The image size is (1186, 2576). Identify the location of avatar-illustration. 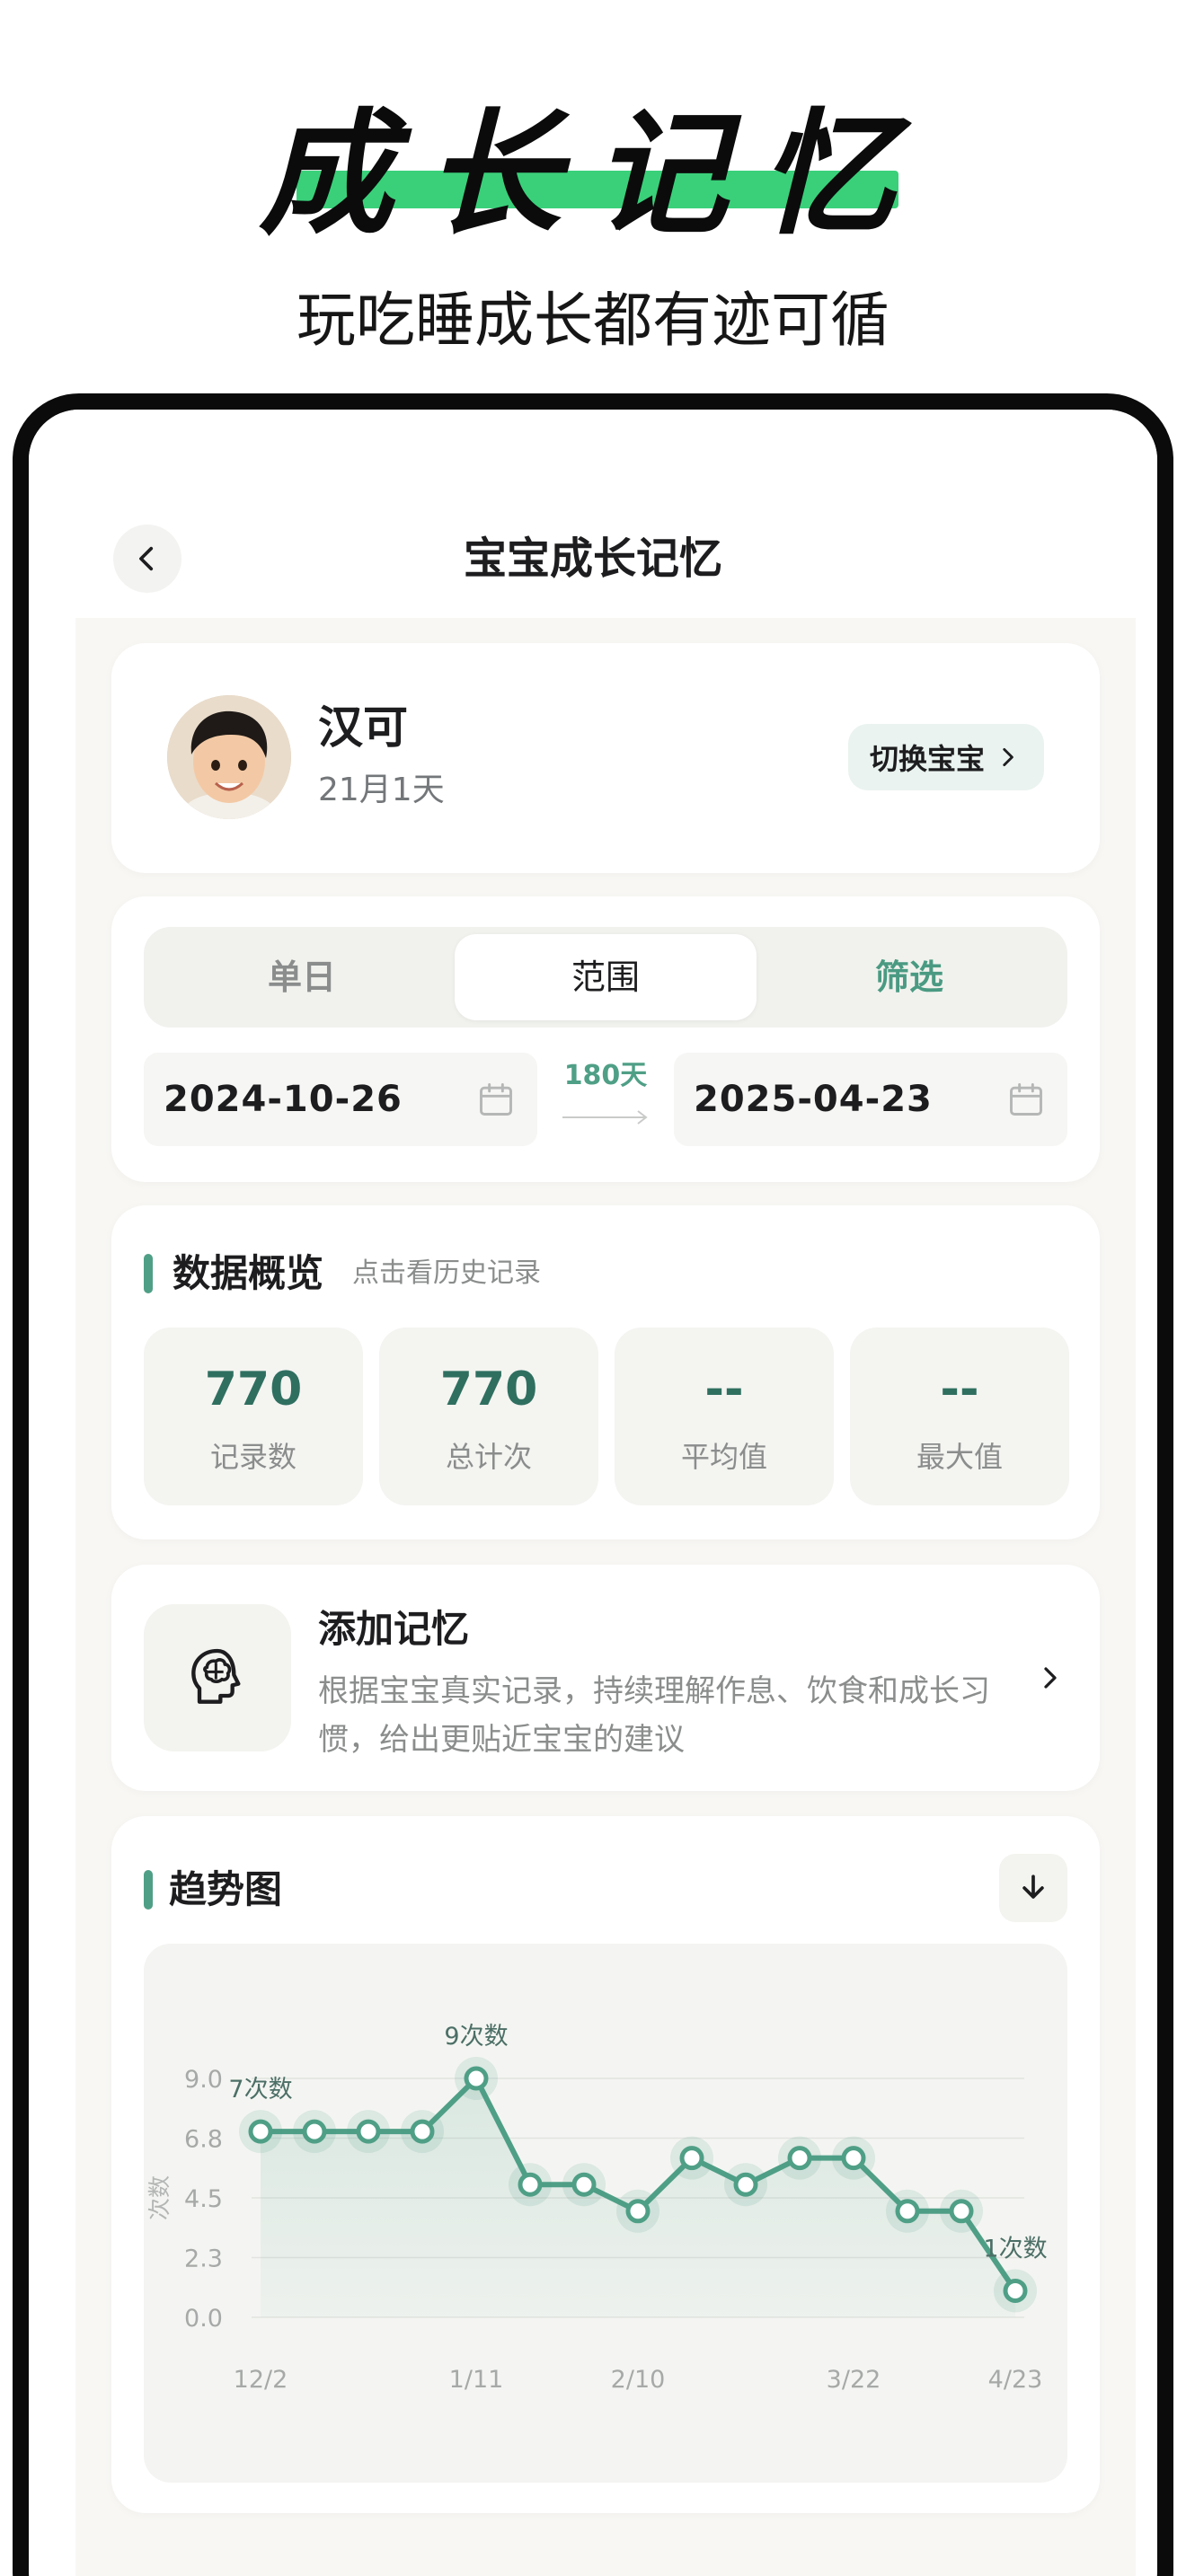
(229, 757).